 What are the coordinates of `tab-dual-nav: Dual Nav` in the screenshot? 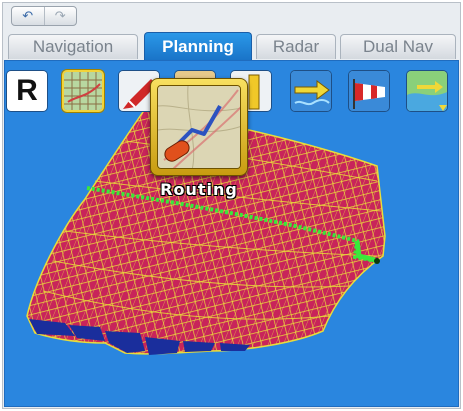 It's located at (398, 46).